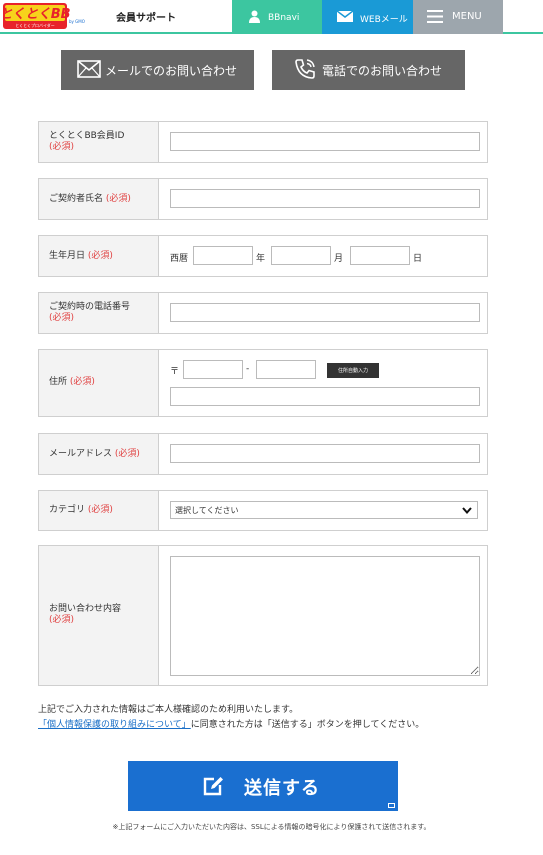  Describe the element at coordinates (380, 255) in the screenshot. I see `birth-day-input` at that location.